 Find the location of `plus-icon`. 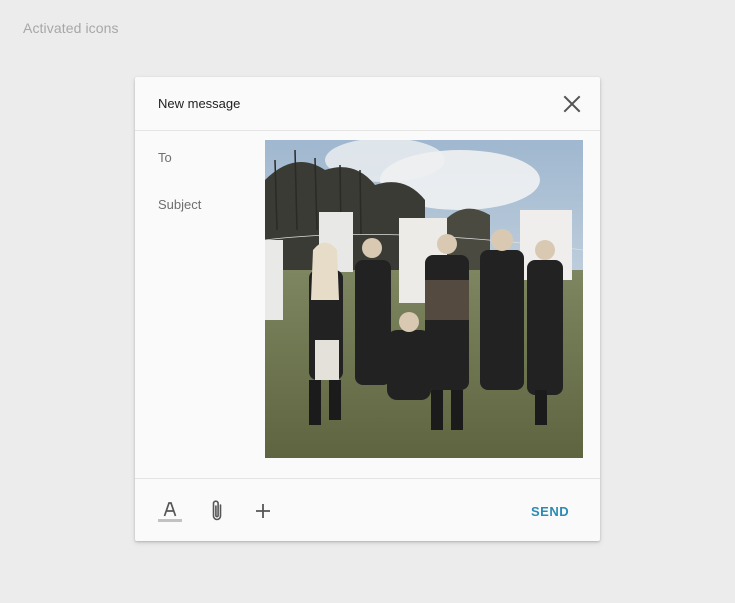

plus-icon is located at coordinates (263, 511).